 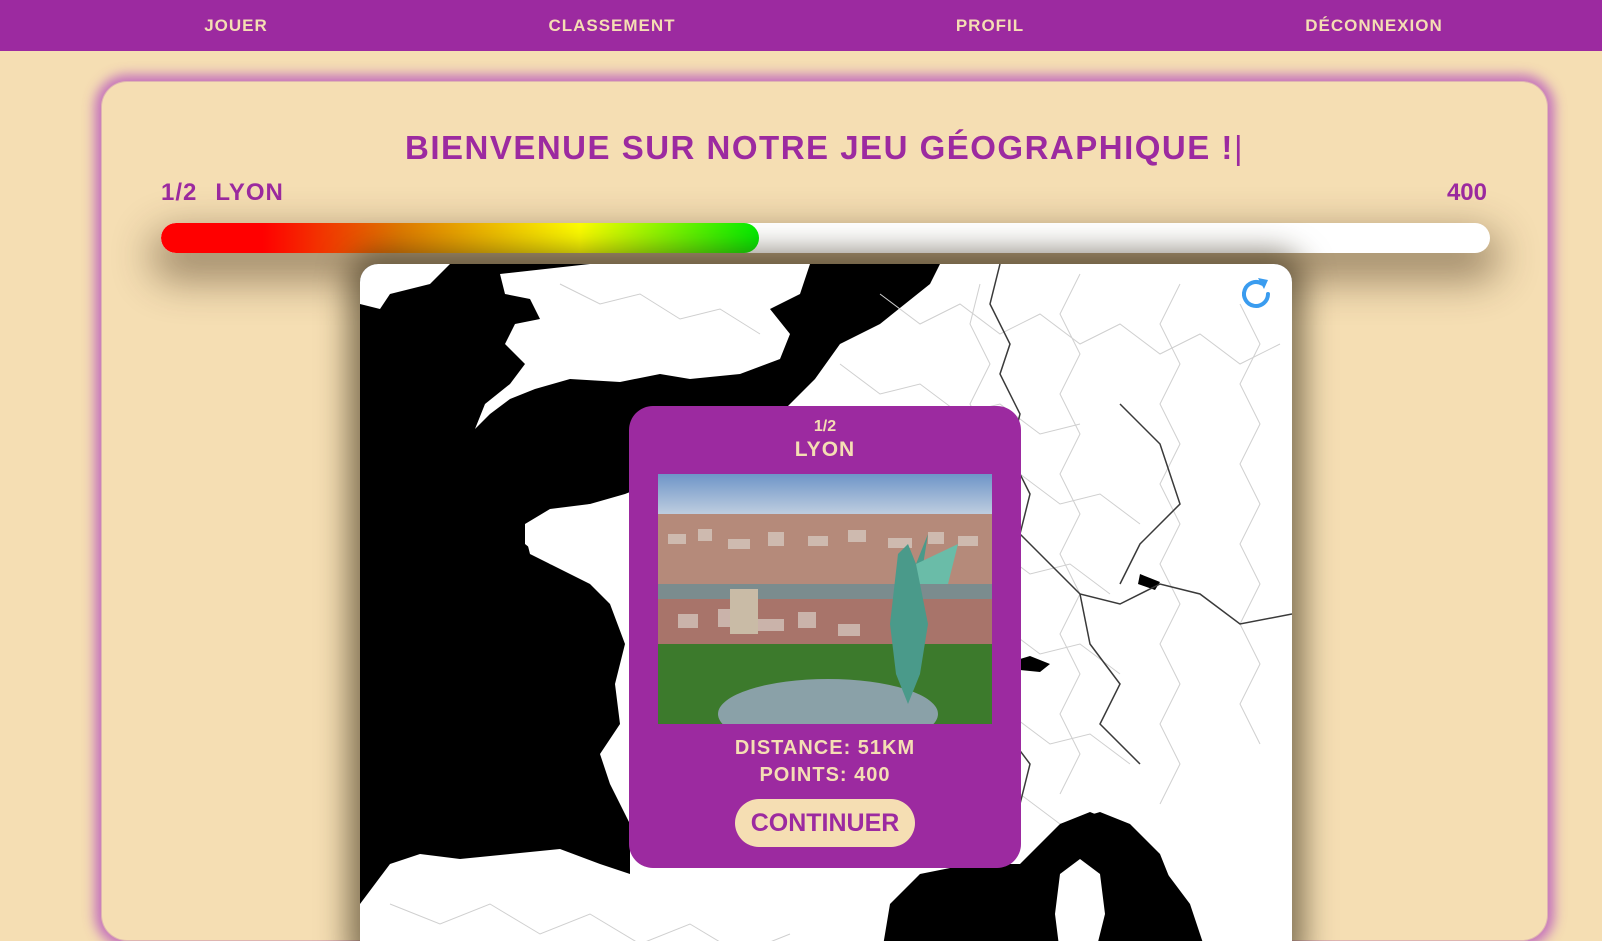 I want to click on score-value: 400, so click(x=1466, y=192).